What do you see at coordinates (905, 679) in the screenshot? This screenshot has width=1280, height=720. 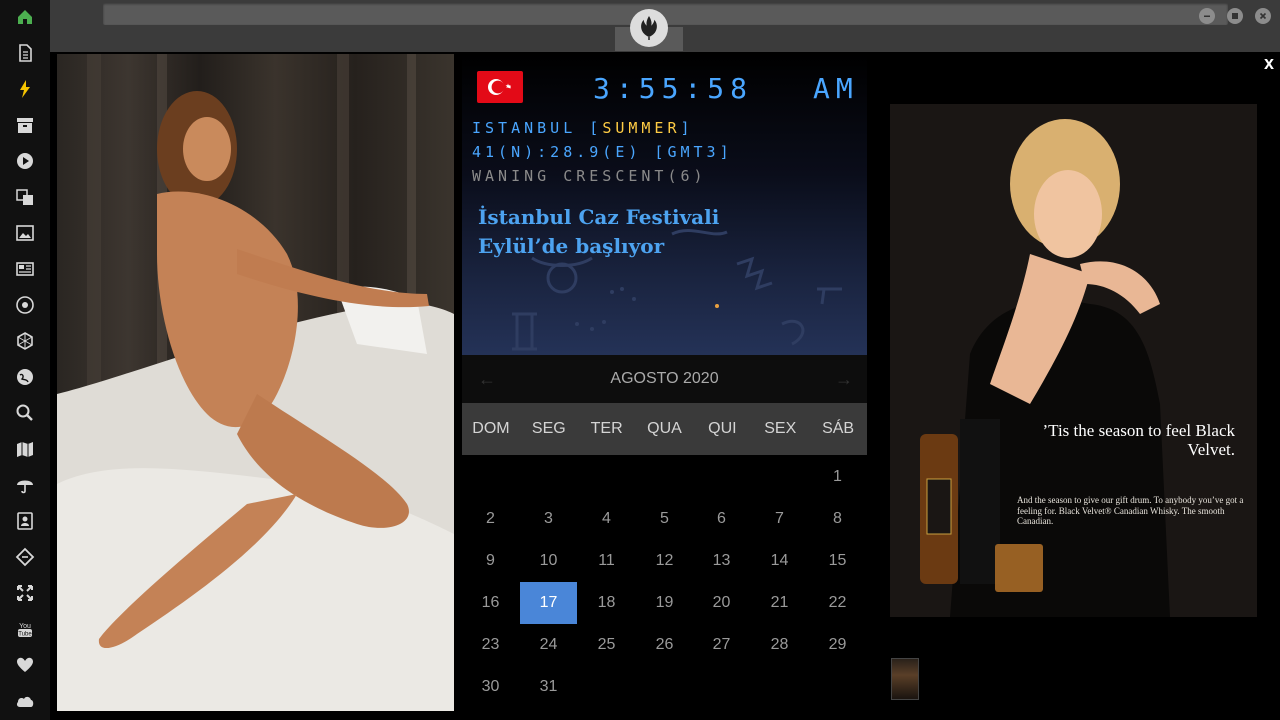 I see `ad-thumbnail` at bounding box center [905, 679].